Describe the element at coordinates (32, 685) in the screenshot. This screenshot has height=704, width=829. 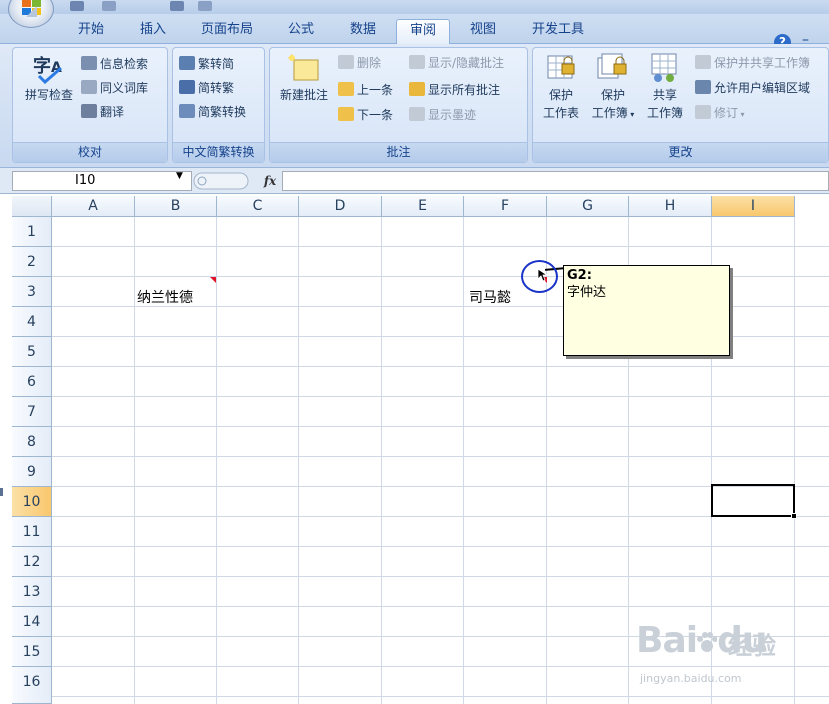
I see `row-header-16: 16` at that location.